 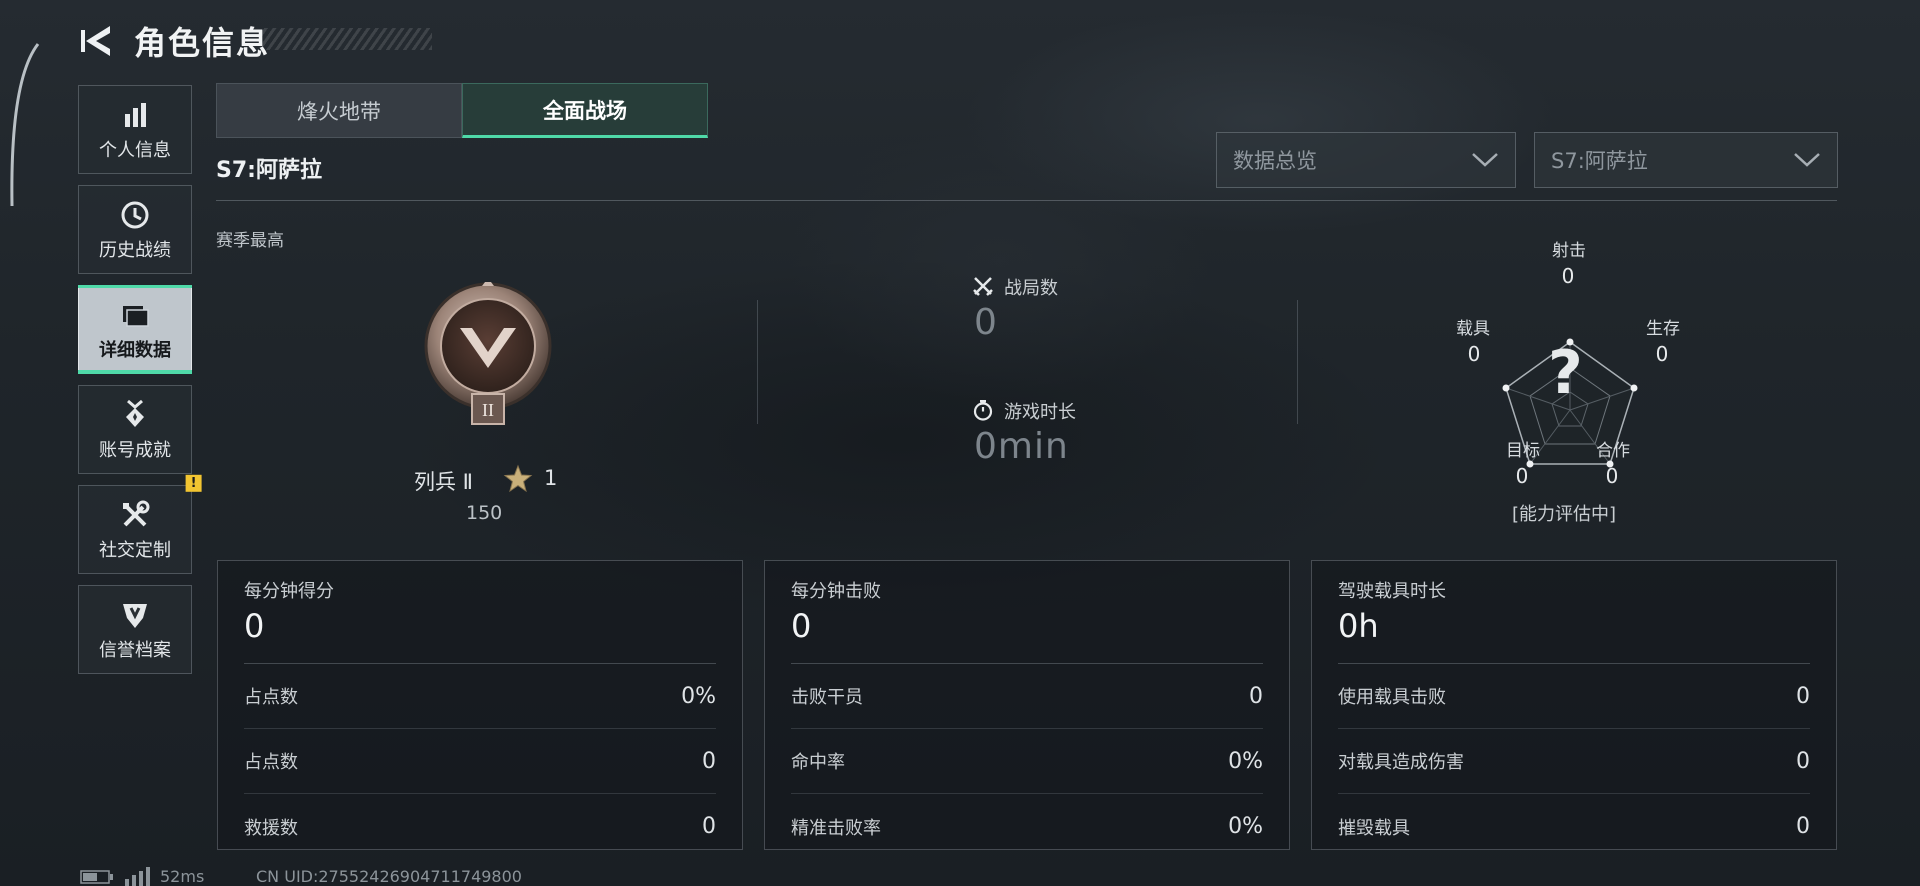 What do you see at coordinates (1686, 160) in the screenshot?
I see `season-dropdown: S7:阿萨拉` at bounding box center [1686, 160].